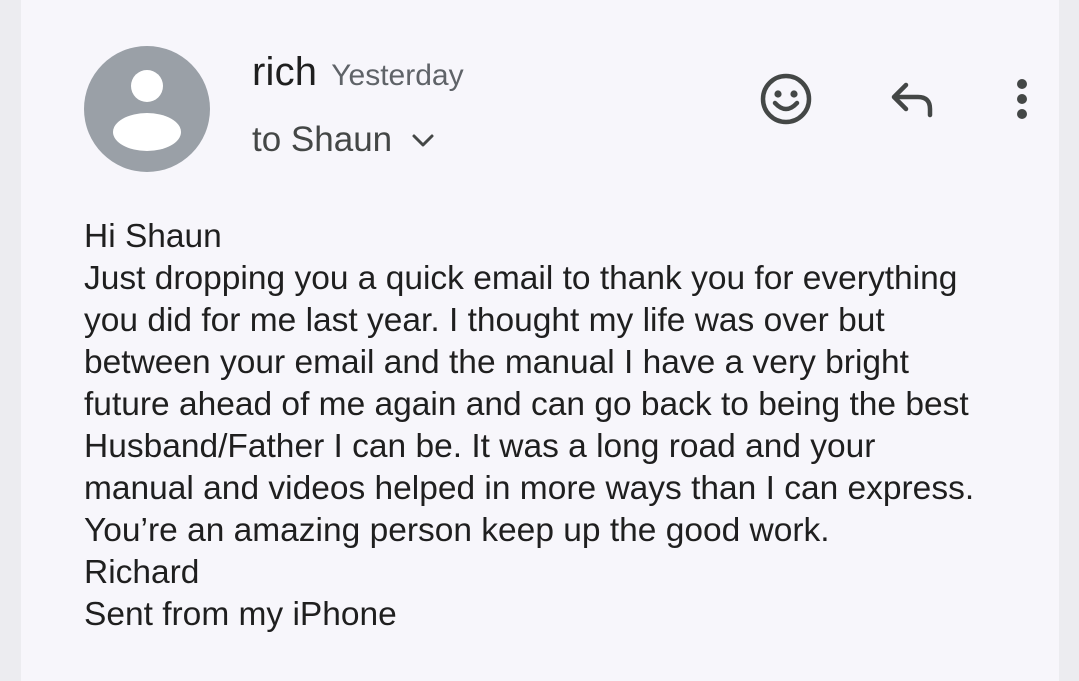 The image size is (1079, 681). Describe the element at coordinates (322, 139) in the screenshot. I see `recipient-label: to Shaun` at that location.